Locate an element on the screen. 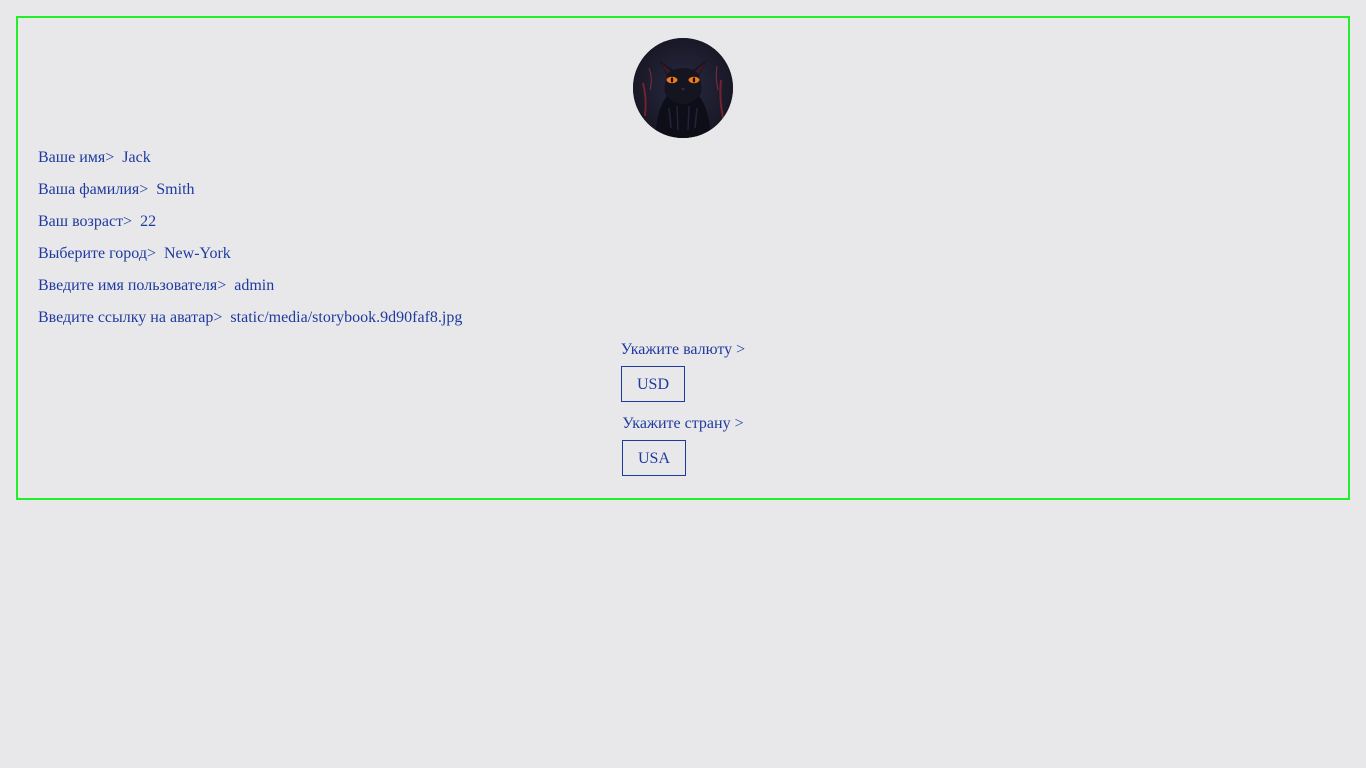 Image resolution: width=1366 pixels, height=768 pixels. age-value: 22 is located at coordinates (148, 221).